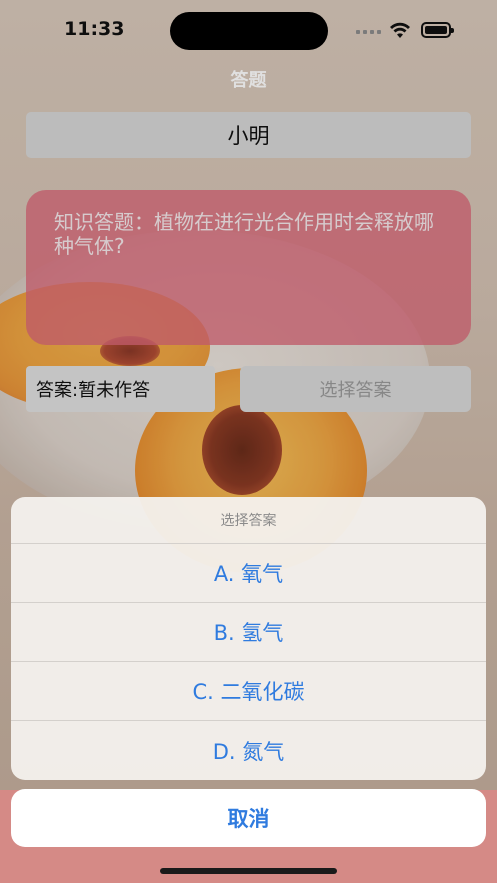  Describe the element at coordinates (248, 632) in the screenshot. I see `option-b-button: B. 氢气` at that location.